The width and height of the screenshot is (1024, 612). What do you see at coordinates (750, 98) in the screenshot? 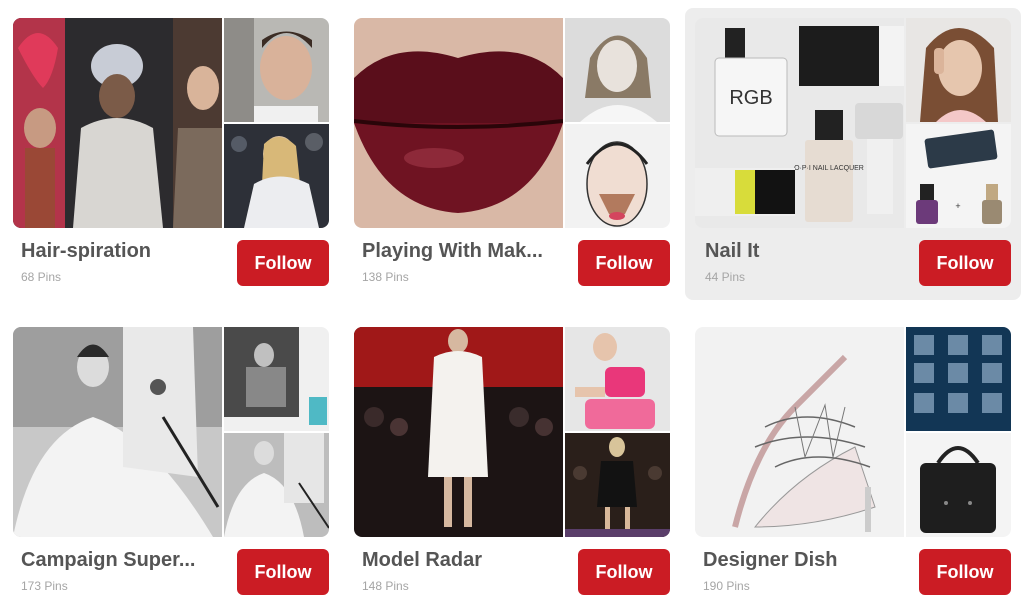
I see `rgb-label: RGB` at bounding box center [750, 98].